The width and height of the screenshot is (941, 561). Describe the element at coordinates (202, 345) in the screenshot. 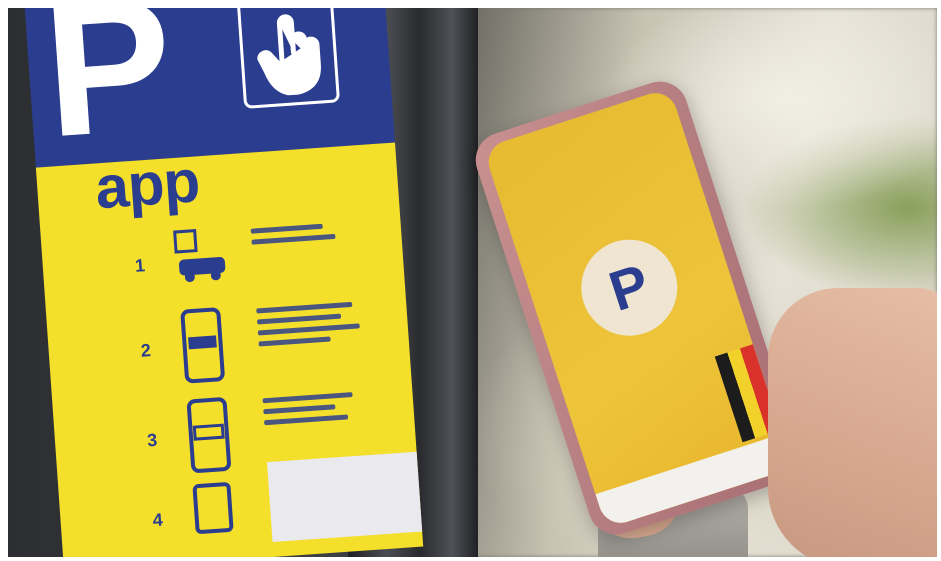

I see `phone-start-icon` at that location.